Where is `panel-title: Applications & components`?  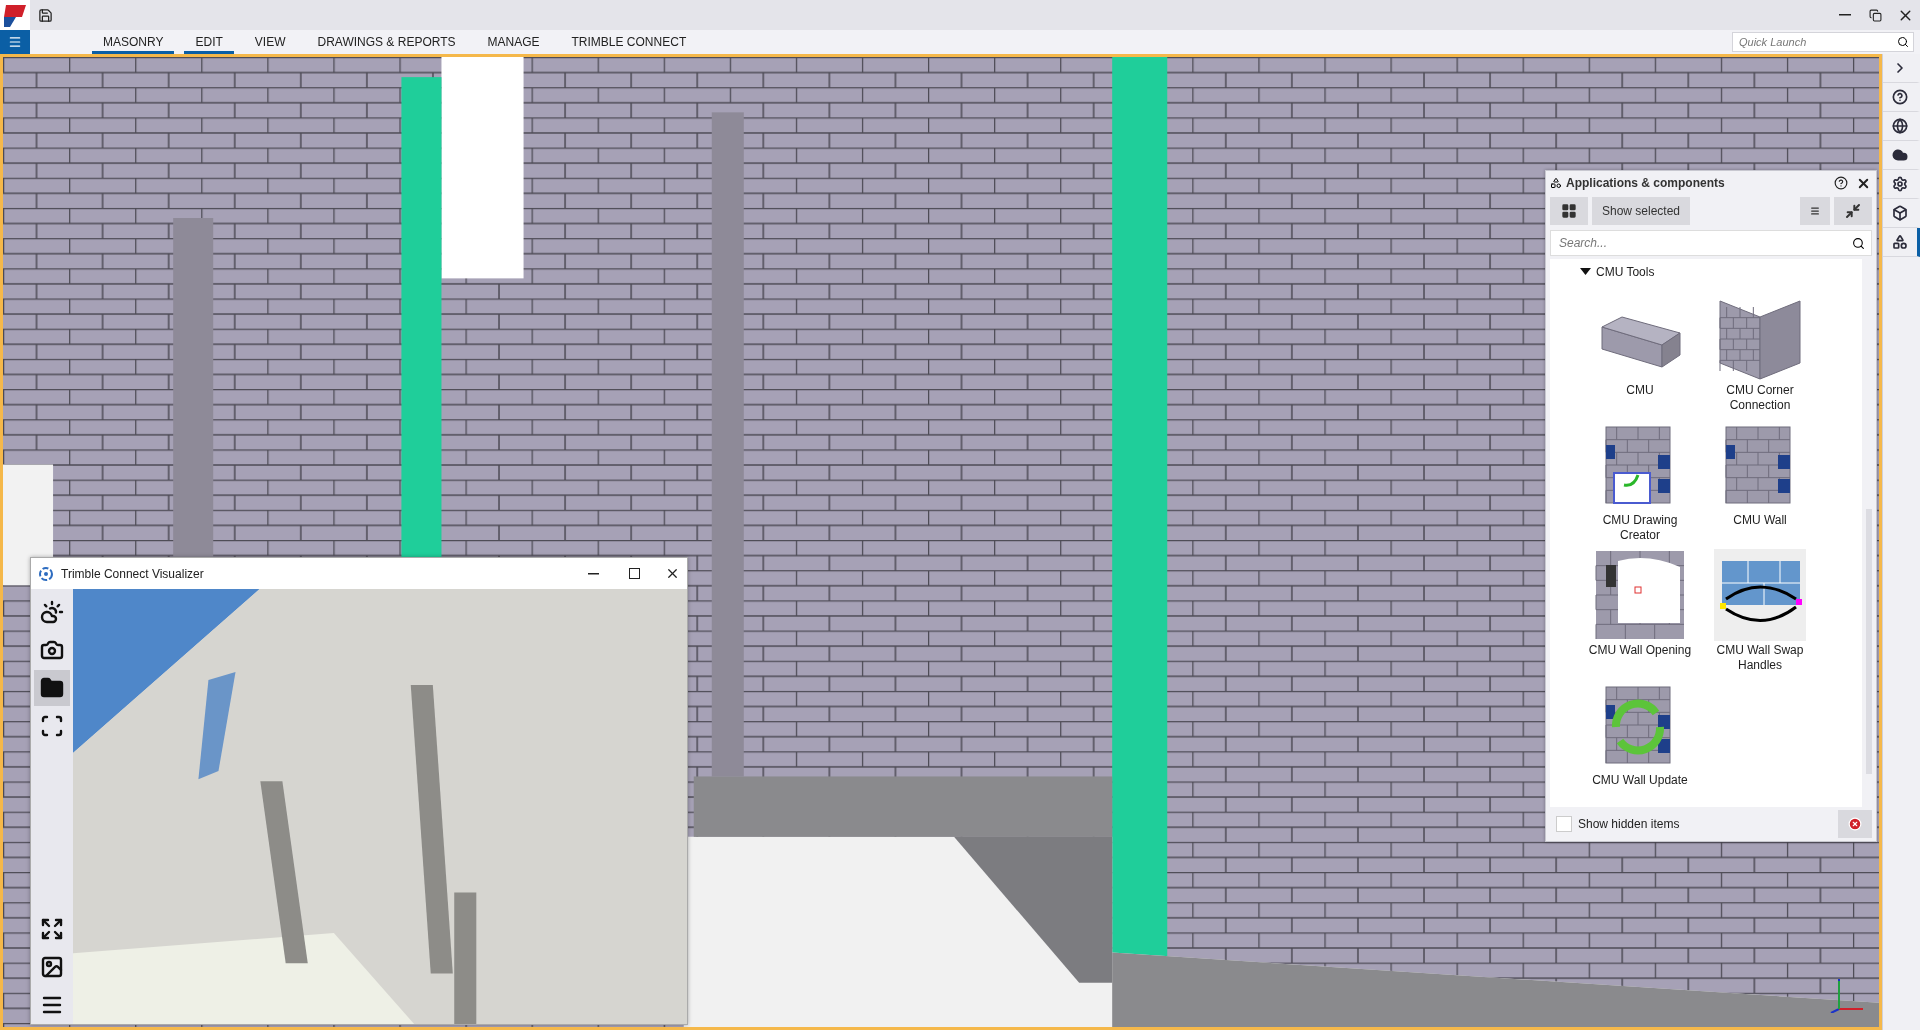 panel-title: Applications & components is located at coordinates (1646, 183).